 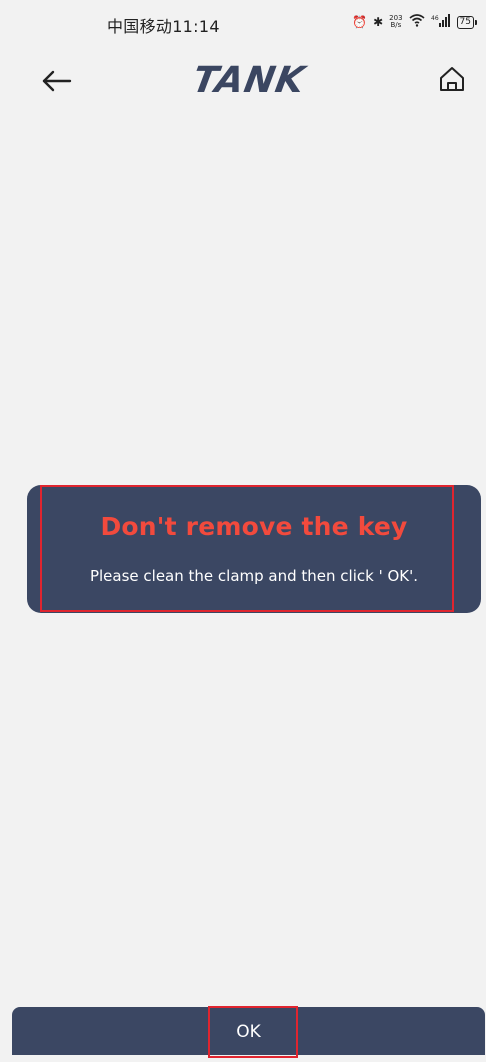 What do you see at coordinates (253, 1032) in the screenshot?
I see `ok-highlight-box` at bounding box center [253, 1032].